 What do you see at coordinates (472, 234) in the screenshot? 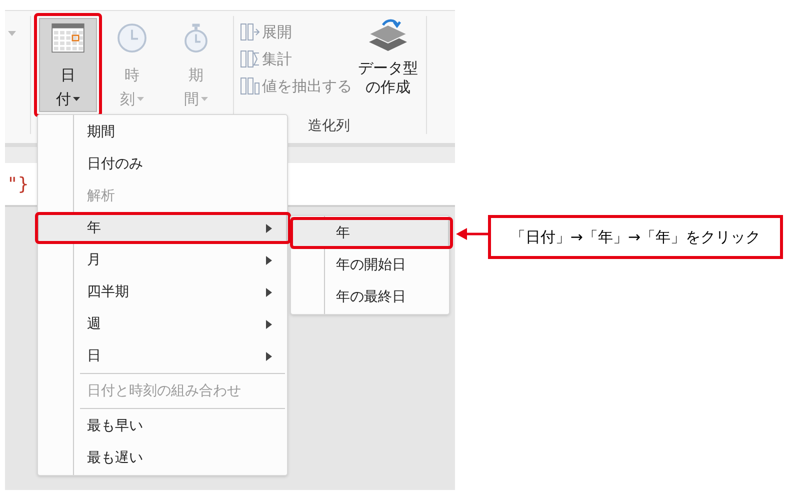
I see `pointer-arrow` at bounding box center [472, 234].